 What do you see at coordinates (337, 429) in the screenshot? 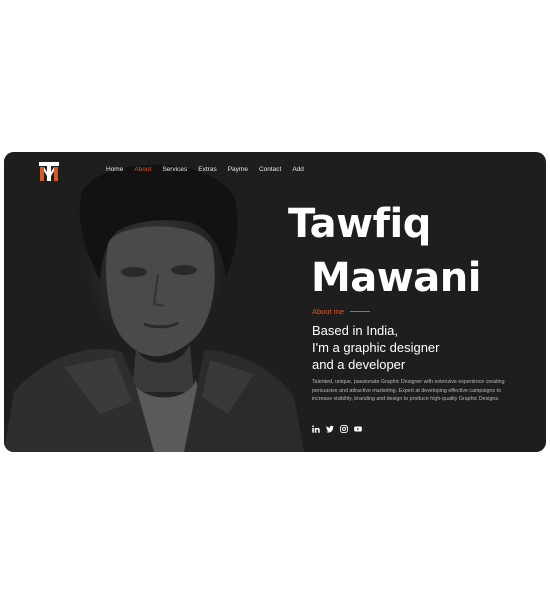
I see `social-links` at bounding box center [337, 429].